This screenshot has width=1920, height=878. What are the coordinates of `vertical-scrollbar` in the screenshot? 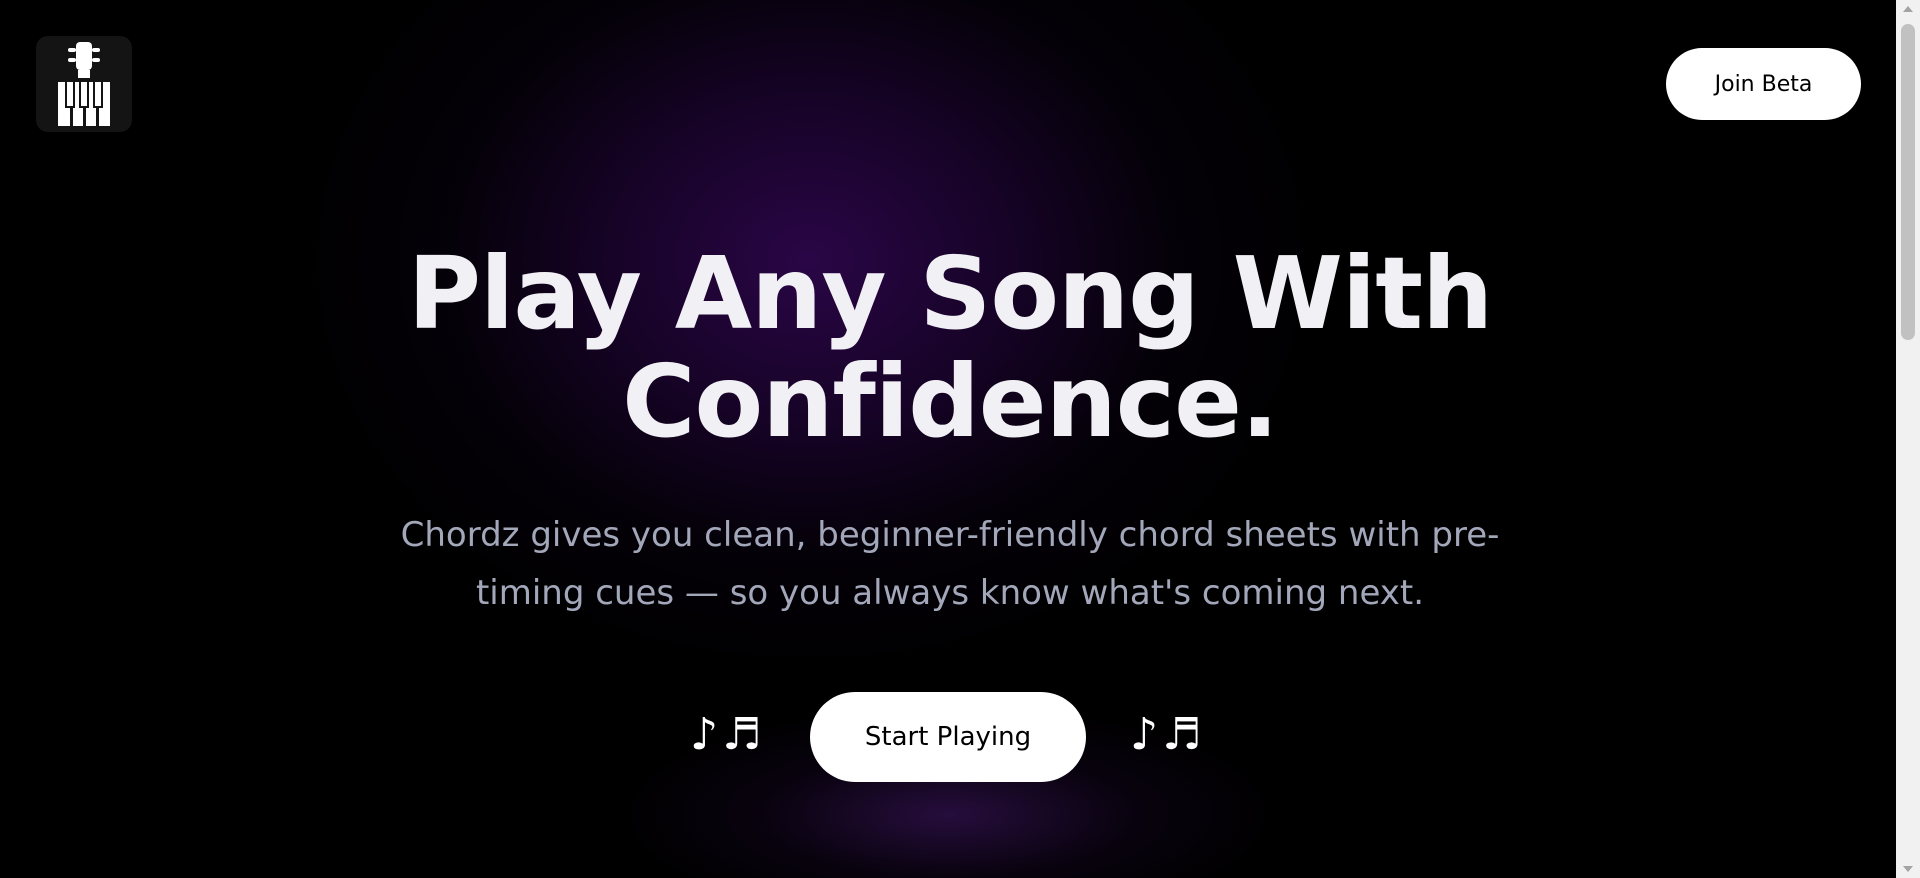 It's located at (1908, 439).